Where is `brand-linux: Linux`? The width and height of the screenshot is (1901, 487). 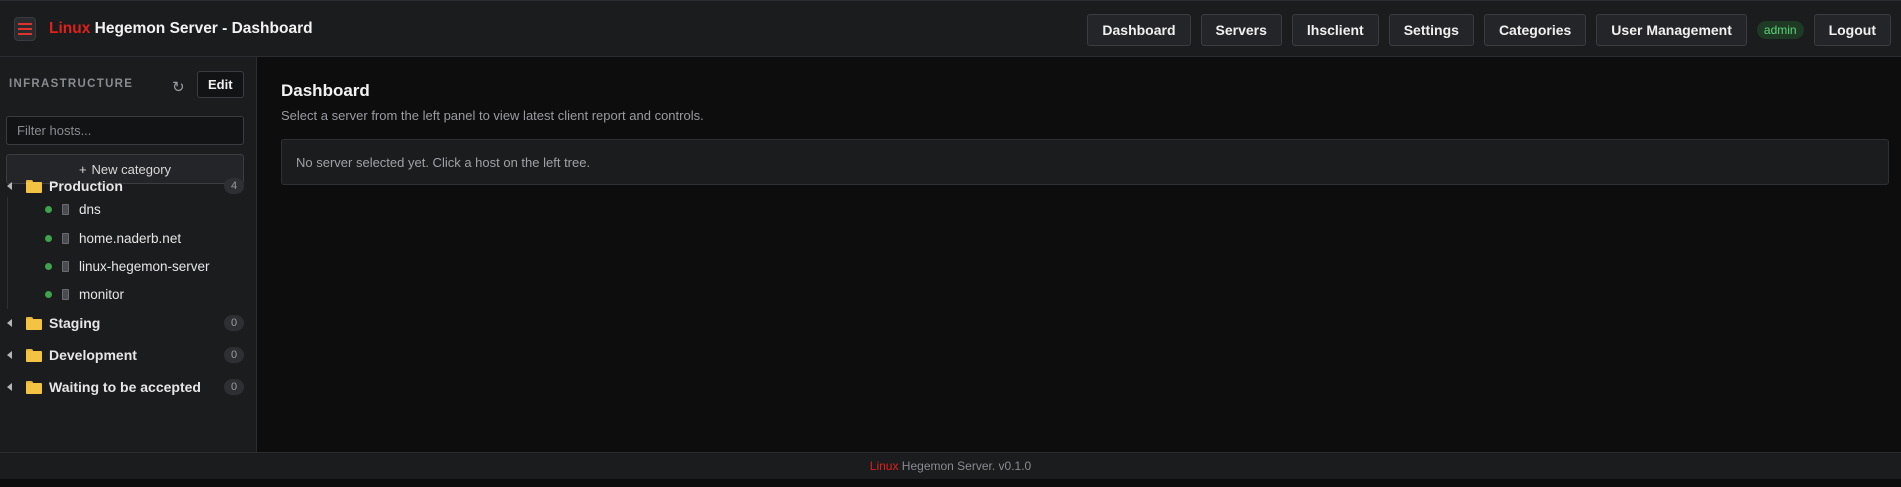 brand-linux: Linux is located at coordinates (70, 28).